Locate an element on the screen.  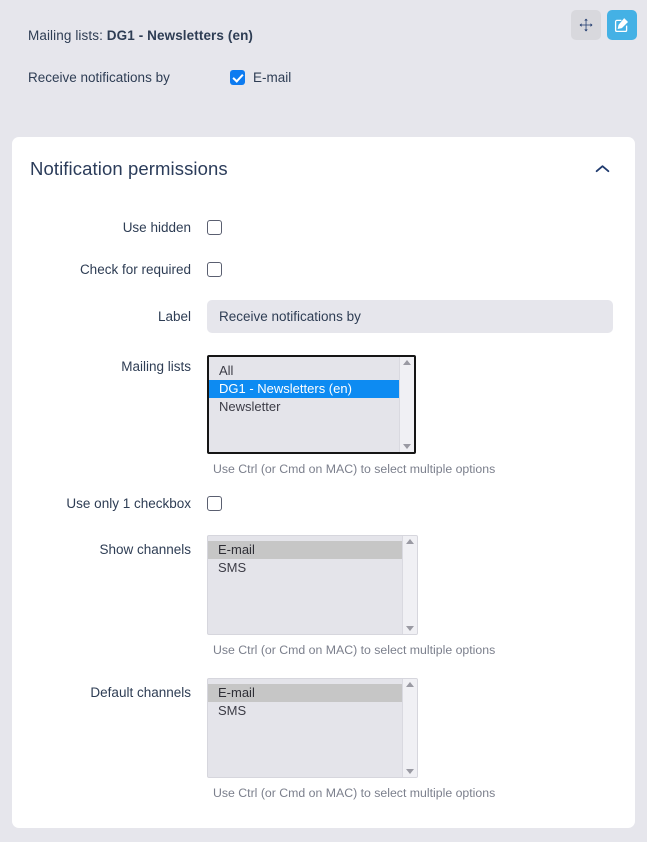
mailing-lists-summary: Mailing lists: DG1 - Newsletters (en) is located at coordinates (327, 35).